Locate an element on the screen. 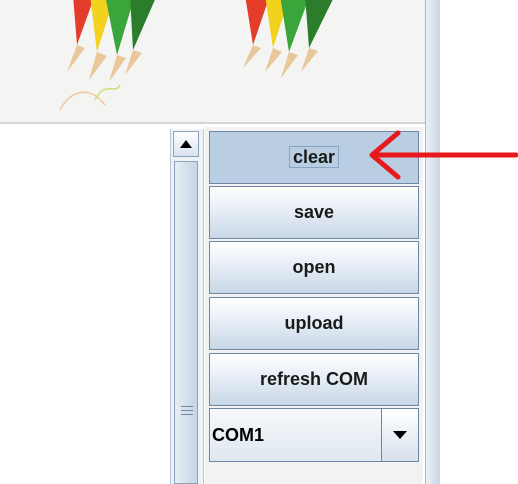  com-port-select: COM1 is located at coordinates (314, 435).